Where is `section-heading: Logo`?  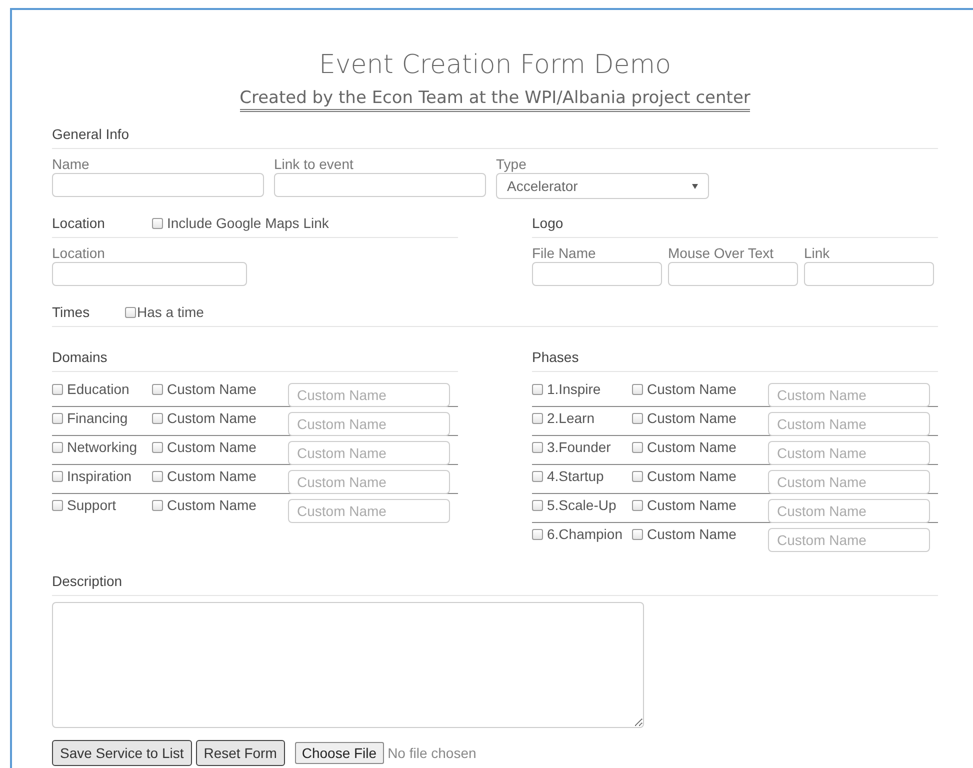
section-heading: Logo is located at coordinates (548, 223).